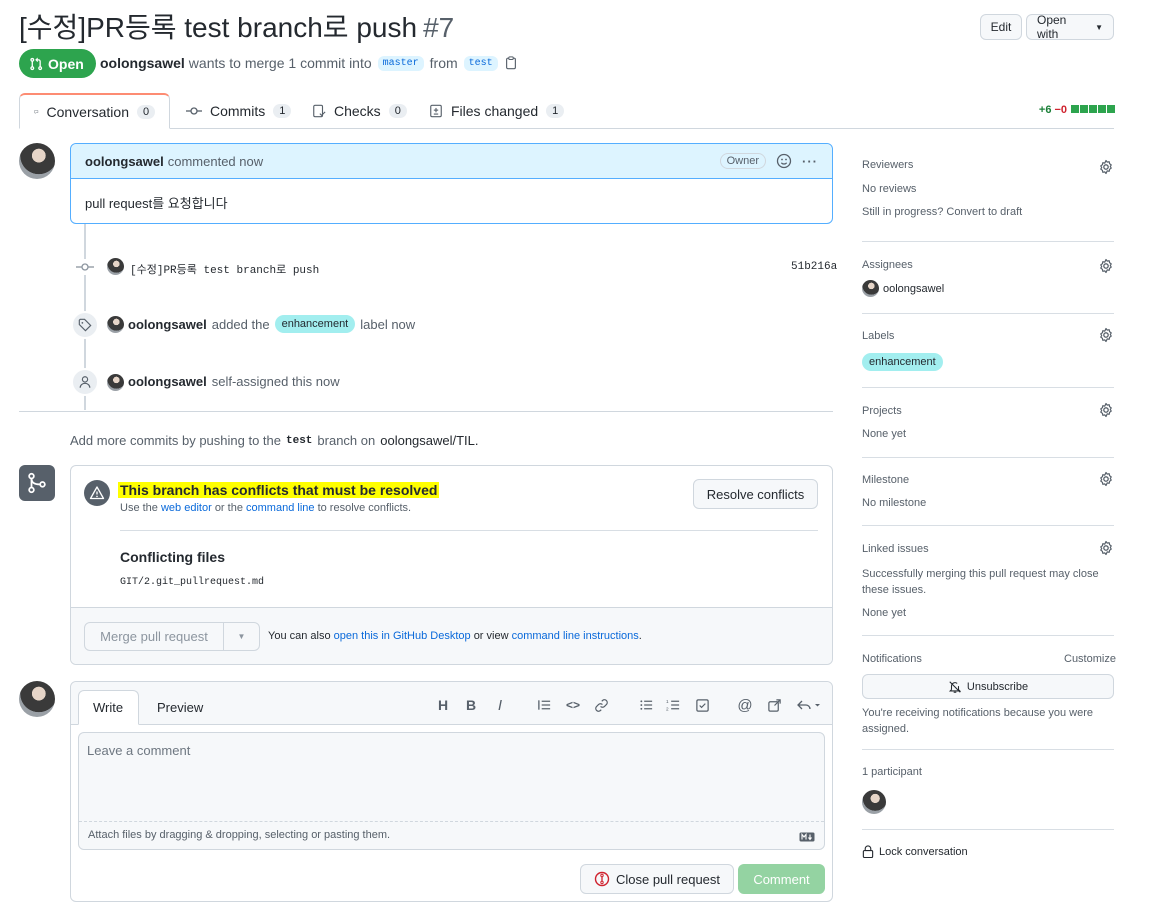 The image size is (1173, 909). Describe the element at coordinates (397, 111) in the screenshot. I see `tab-counter: 0` at that location.